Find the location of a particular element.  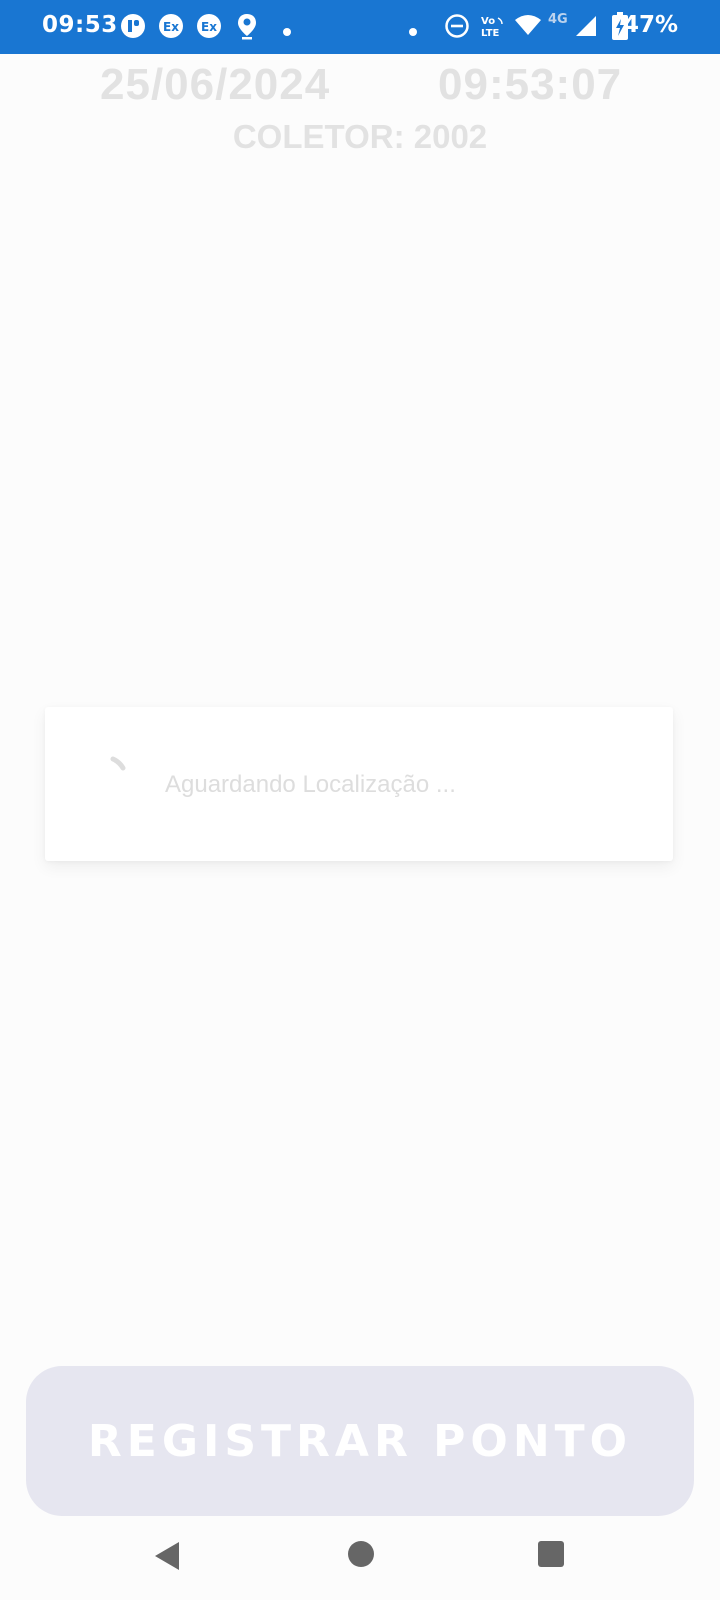

volte-line1: Vo is located at coordinates (488, 21).